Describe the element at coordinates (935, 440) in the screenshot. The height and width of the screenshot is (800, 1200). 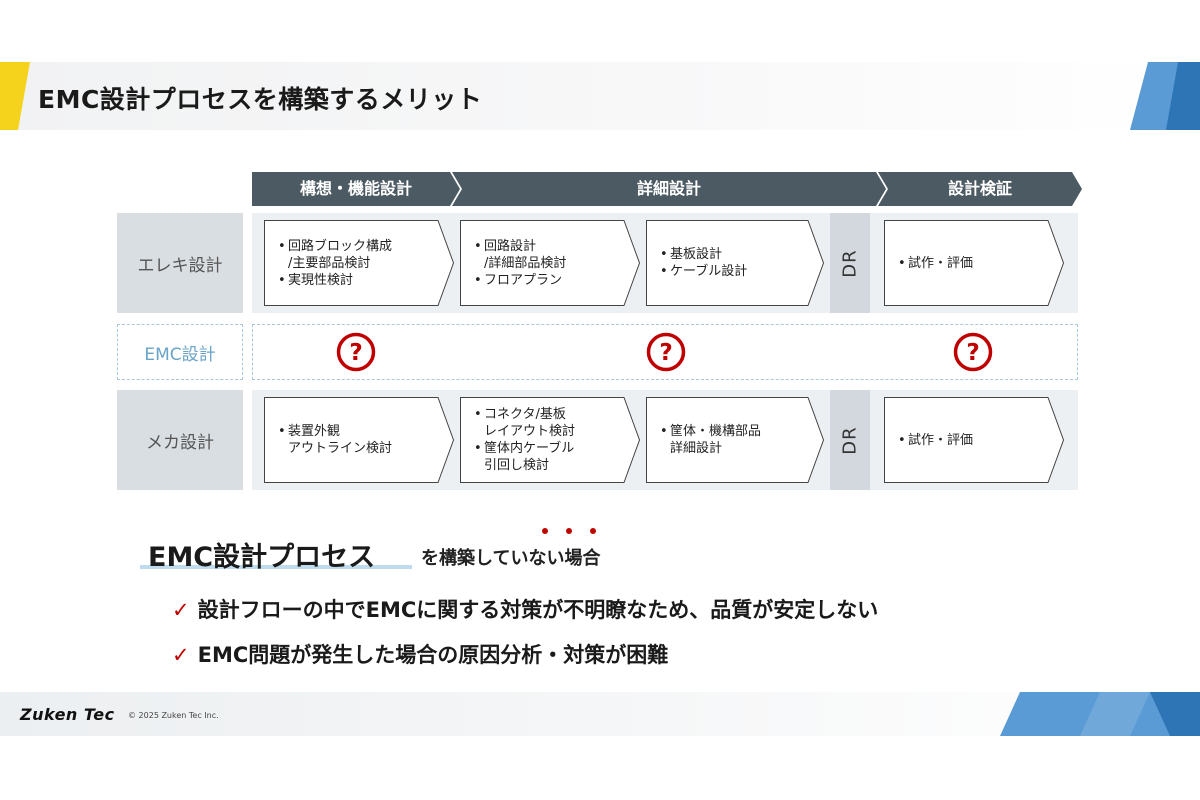
I see `mech-item-prototype-eval: 試作・評価` at that location.